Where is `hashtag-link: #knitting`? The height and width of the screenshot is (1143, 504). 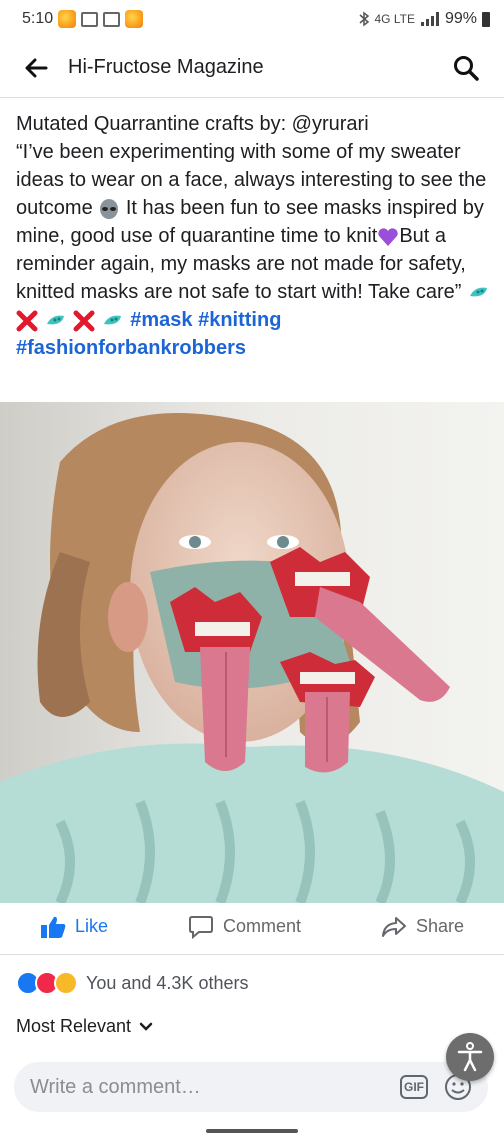
hashtag-link: #knitting is located at coordinates (239, 320).